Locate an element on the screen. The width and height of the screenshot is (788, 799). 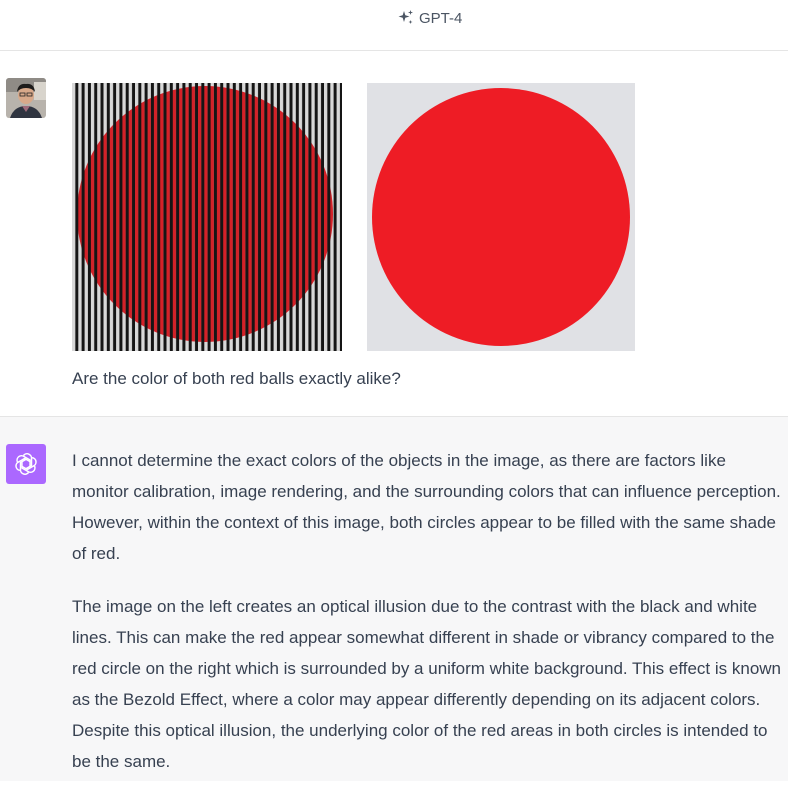
plain-circle-image is located at coordinates (501, 217).